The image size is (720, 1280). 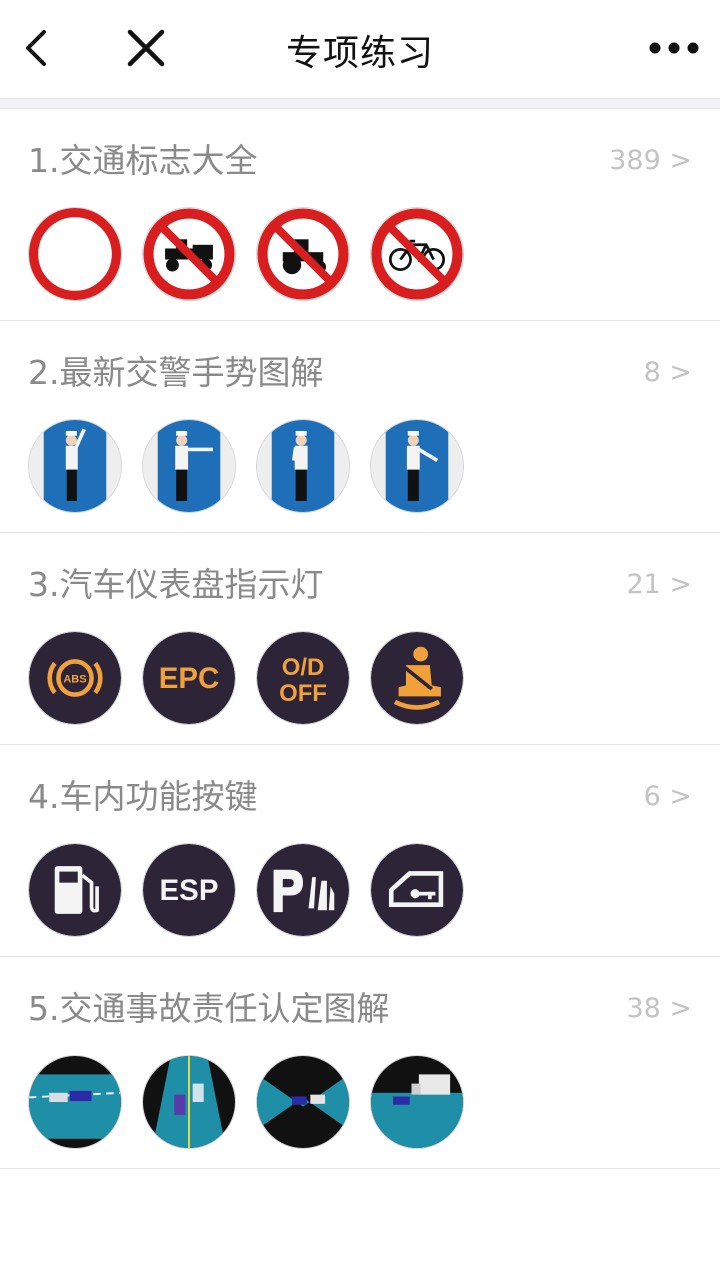 What do you see at coordinates (417, 890) in the screenshot?
I see `door-lock-icon` at bounding box center [417, 890].